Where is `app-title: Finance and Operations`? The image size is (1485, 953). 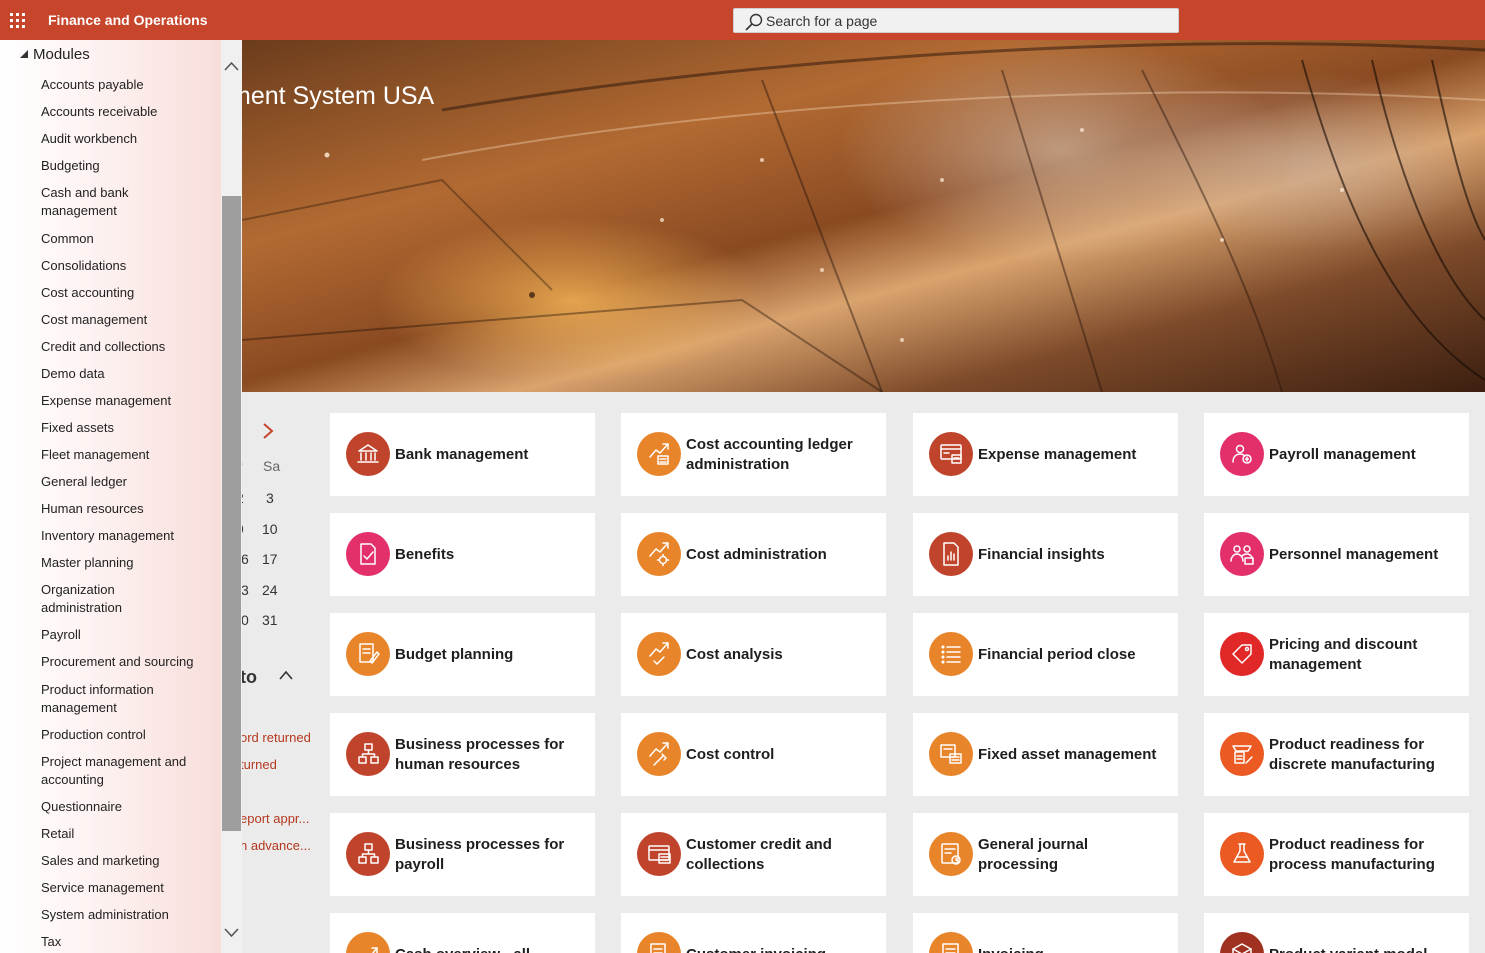 app-title: Finance and Operations is located at coordinates (127, 20).